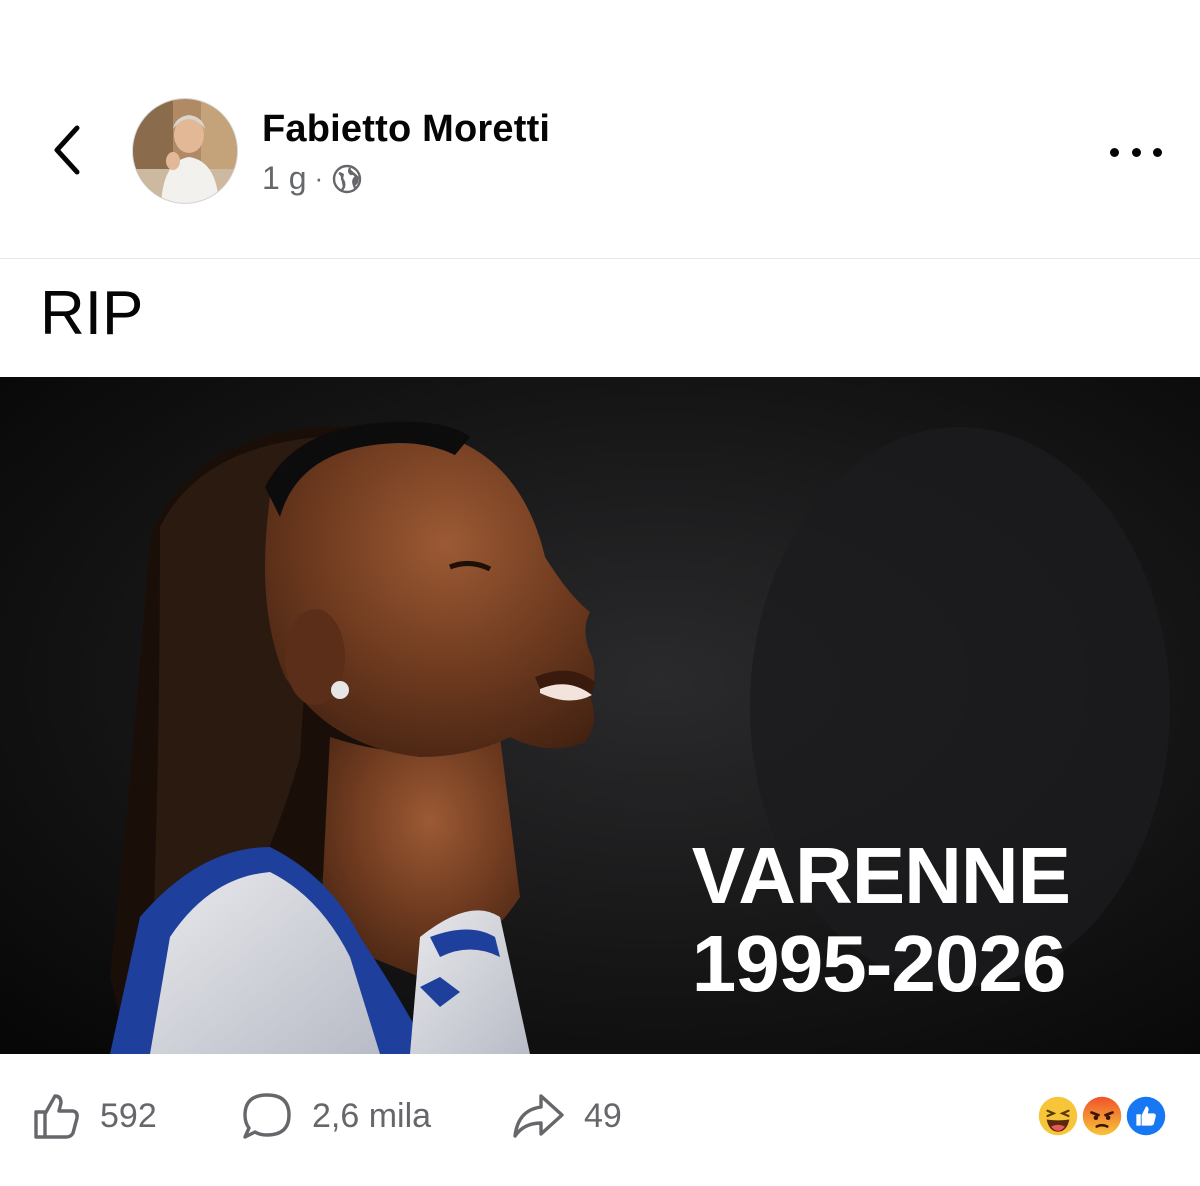 The image size is (1200, 1186). What do you see at coordinates (56, 1116) in the screenshot?
I see `thumbs-up-icon` at bounding box center [56, 1116].